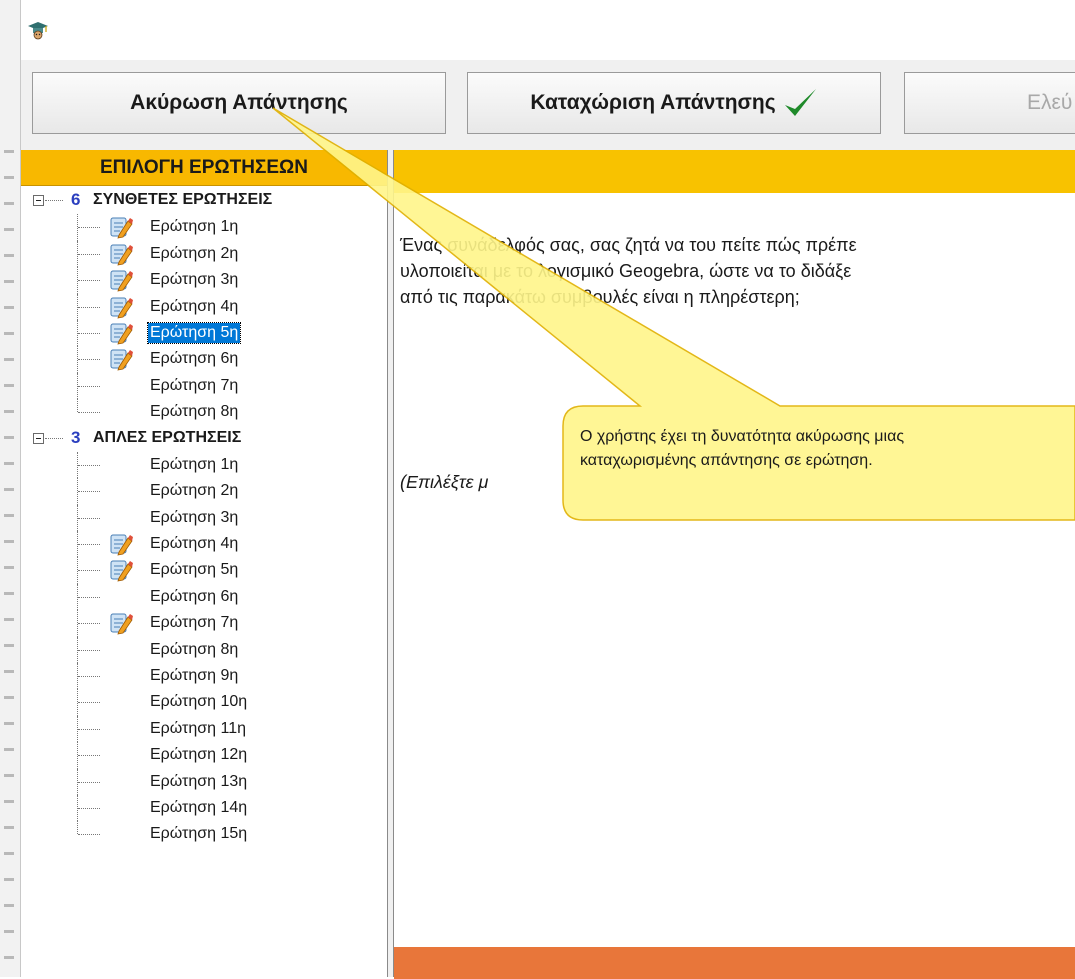  What do you see at coordinates (204, 168) in the screenshot?
I see `tree-header: ΕΠΙΛΟΓΗ ΕΡΩΤΗΣΕΩΝ` at bounding box center [204, 168].